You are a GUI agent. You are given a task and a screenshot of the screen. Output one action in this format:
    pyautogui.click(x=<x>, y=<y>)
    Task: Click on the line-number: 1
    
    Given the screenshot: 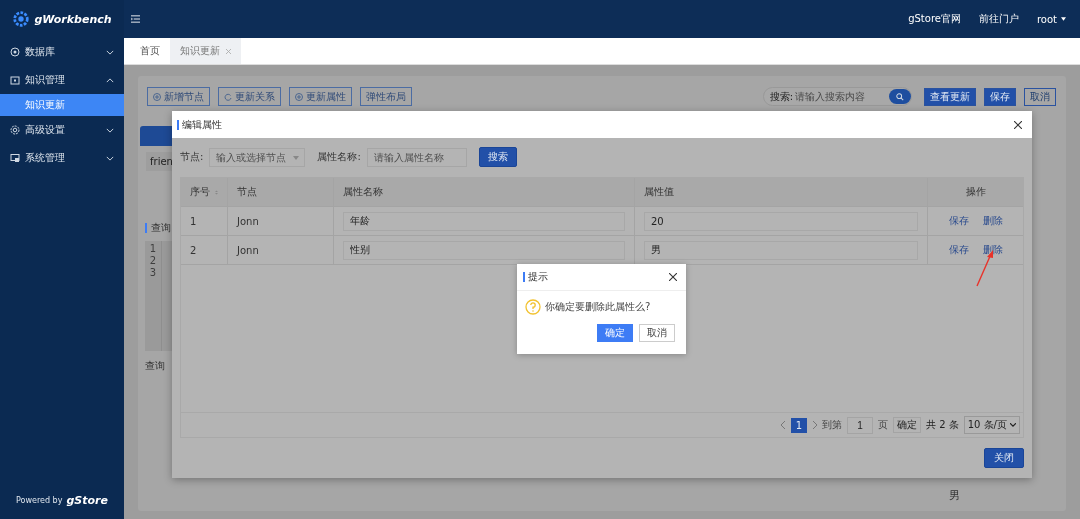 What is the action you would take?
    pyautogui.click(x=153, y=248)
    